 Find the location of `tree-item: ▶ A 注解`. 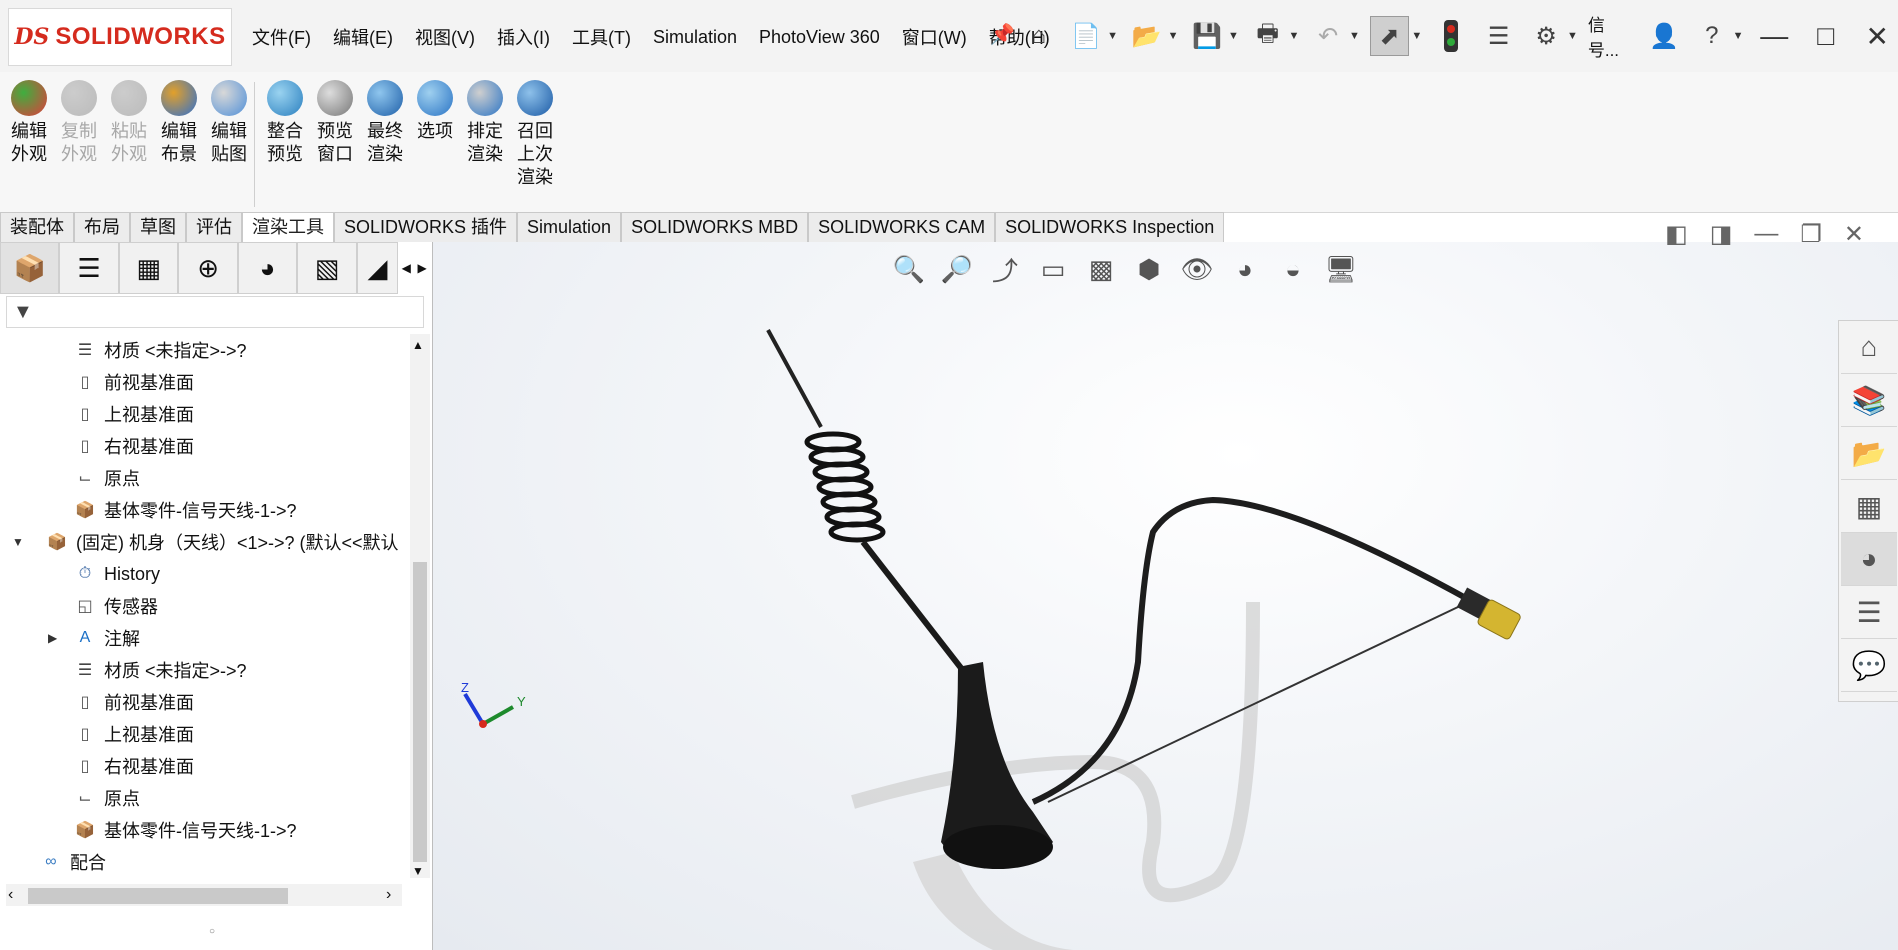

tree-item: ▶ A 注解 is located at coordinates (94, 638).